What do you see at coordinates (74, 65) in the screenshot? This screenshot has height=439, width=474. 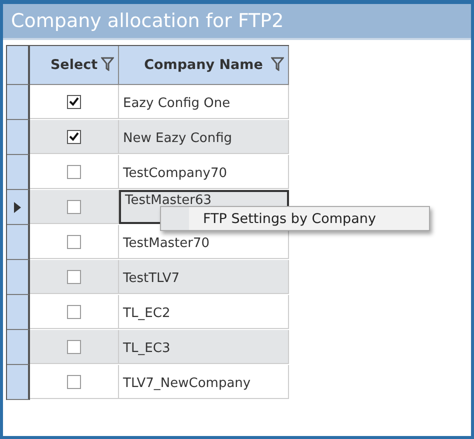 I see `column-label: Select` at bounding box center [74, 65].